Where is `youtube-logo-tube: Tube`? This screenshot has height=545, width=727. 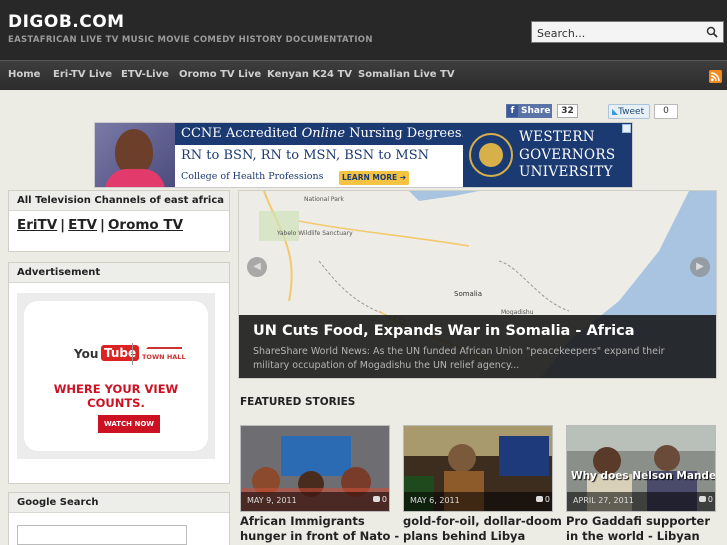
youtube-logo-tube: Tube is located at coordinates (120, 353).